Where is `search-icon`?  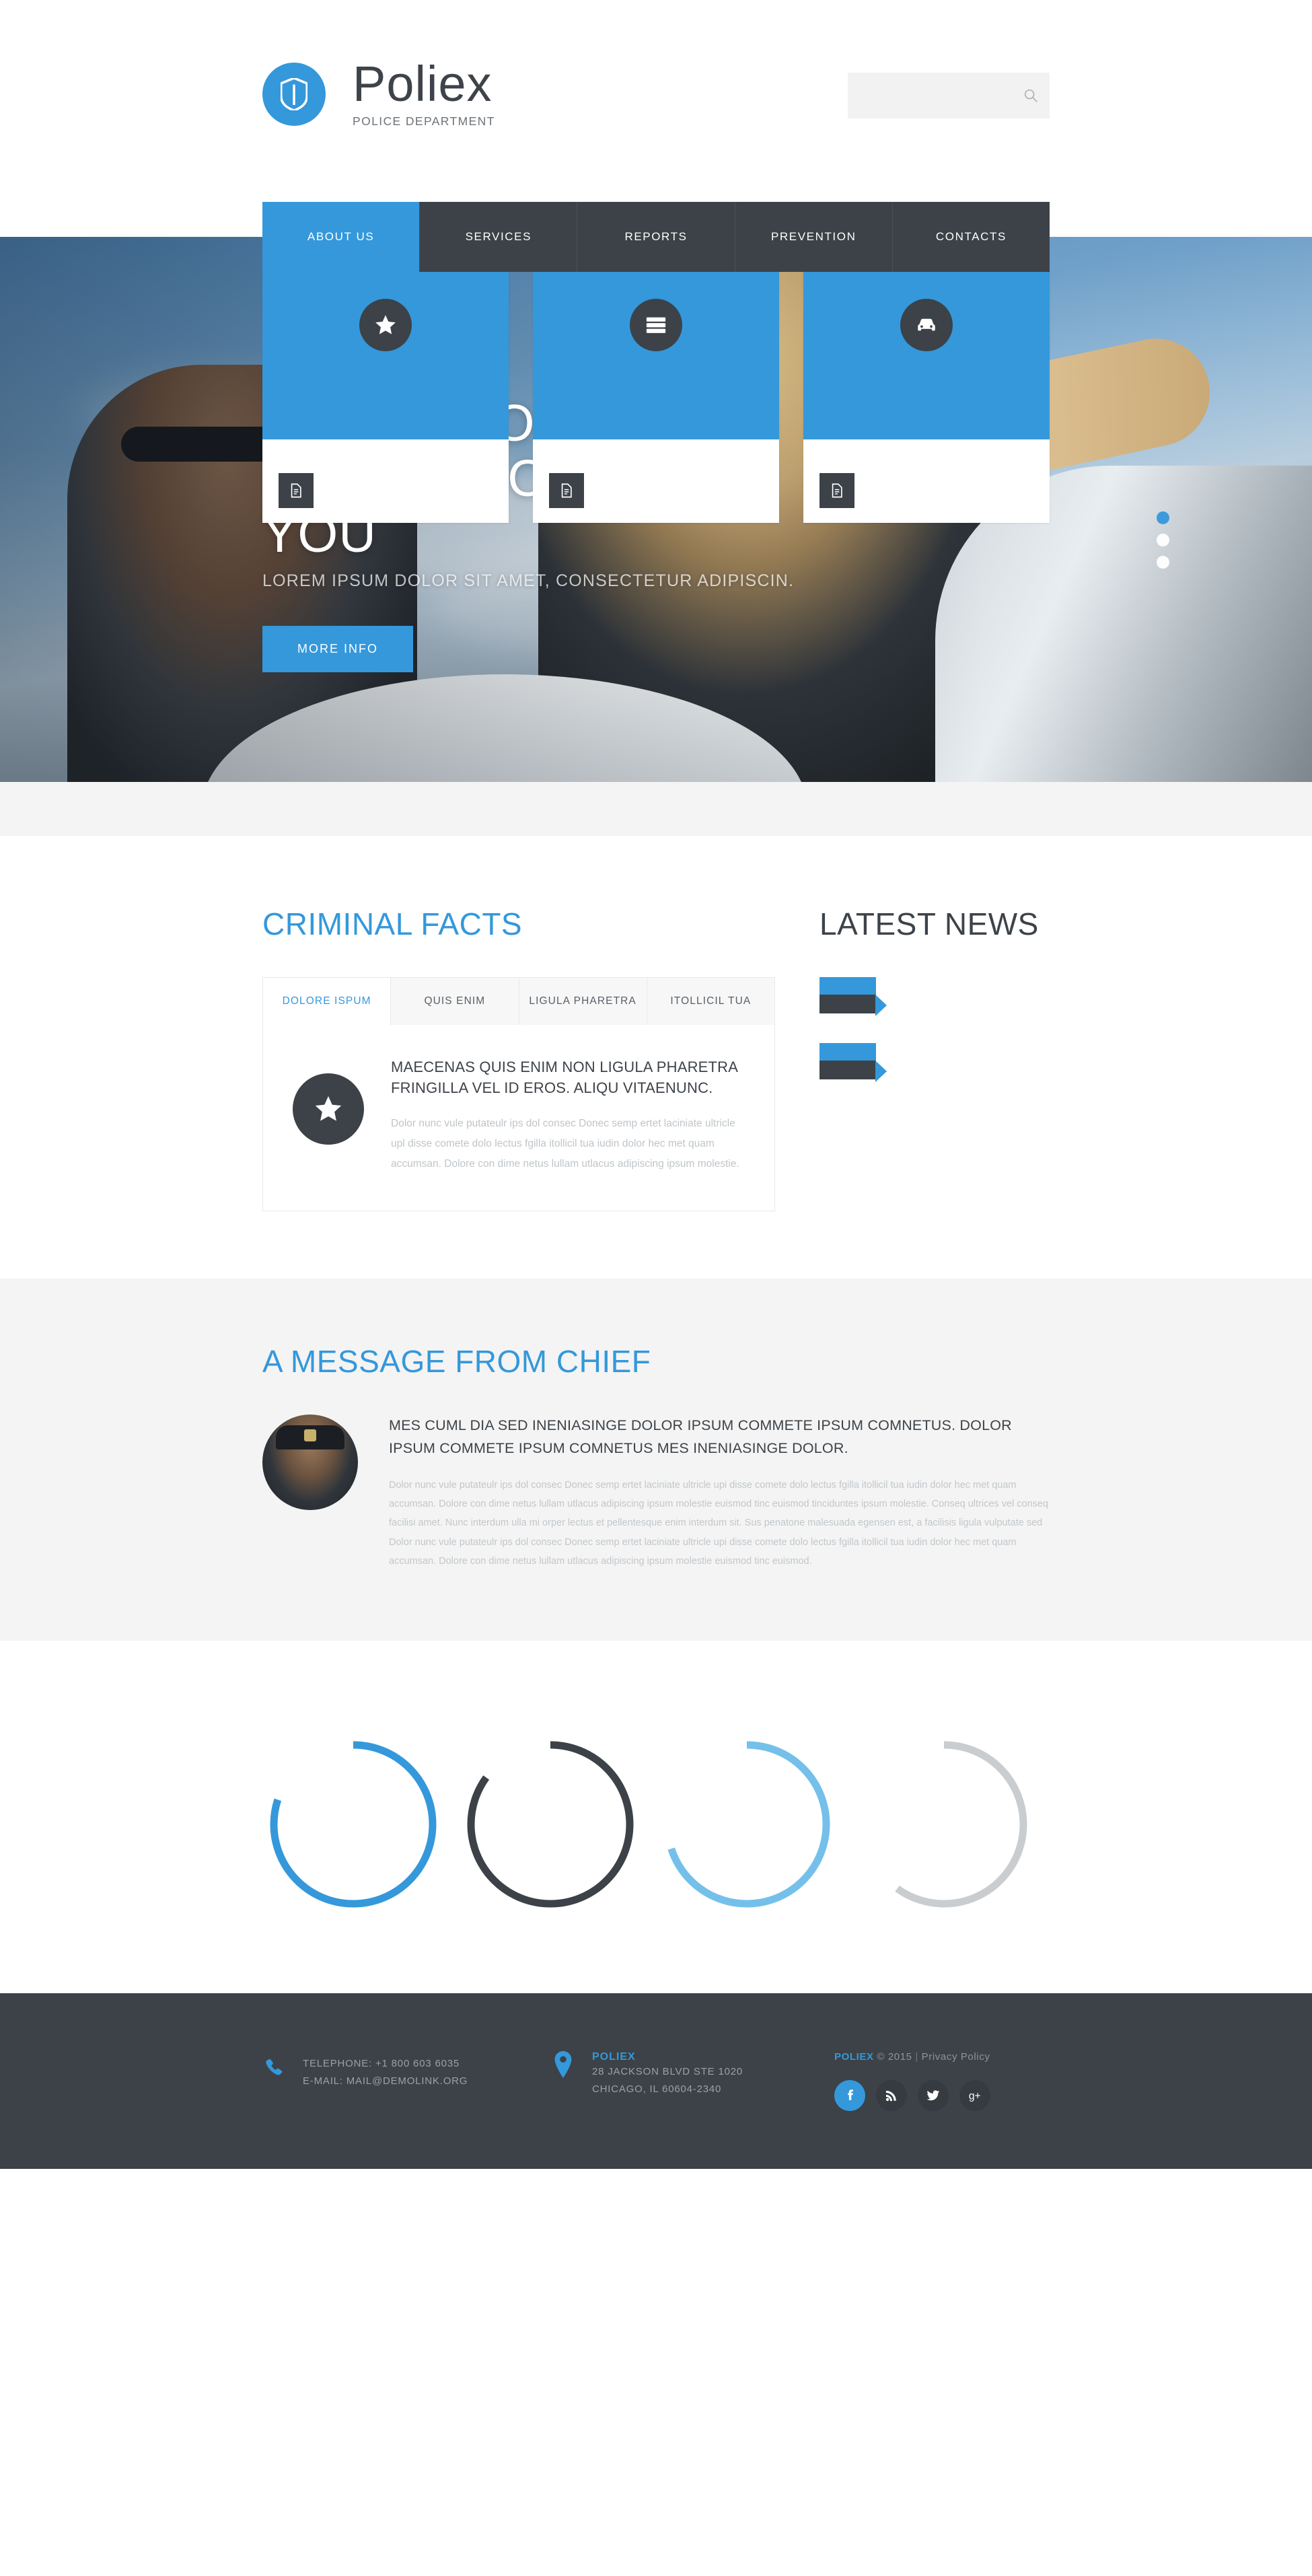
search-icon is located at coordinates (1030, 95).